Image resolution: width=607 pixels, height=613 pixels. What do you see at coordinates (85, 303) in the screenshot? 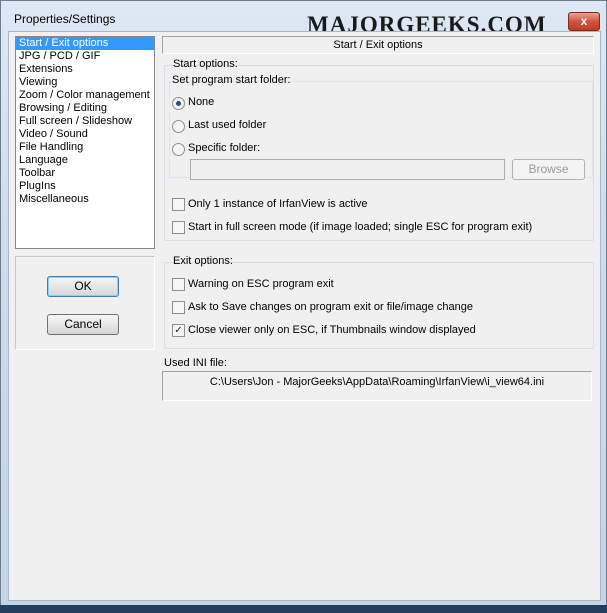
I see `dialog-buttons-group: OK Cancel` at bounding box center [85, 303].